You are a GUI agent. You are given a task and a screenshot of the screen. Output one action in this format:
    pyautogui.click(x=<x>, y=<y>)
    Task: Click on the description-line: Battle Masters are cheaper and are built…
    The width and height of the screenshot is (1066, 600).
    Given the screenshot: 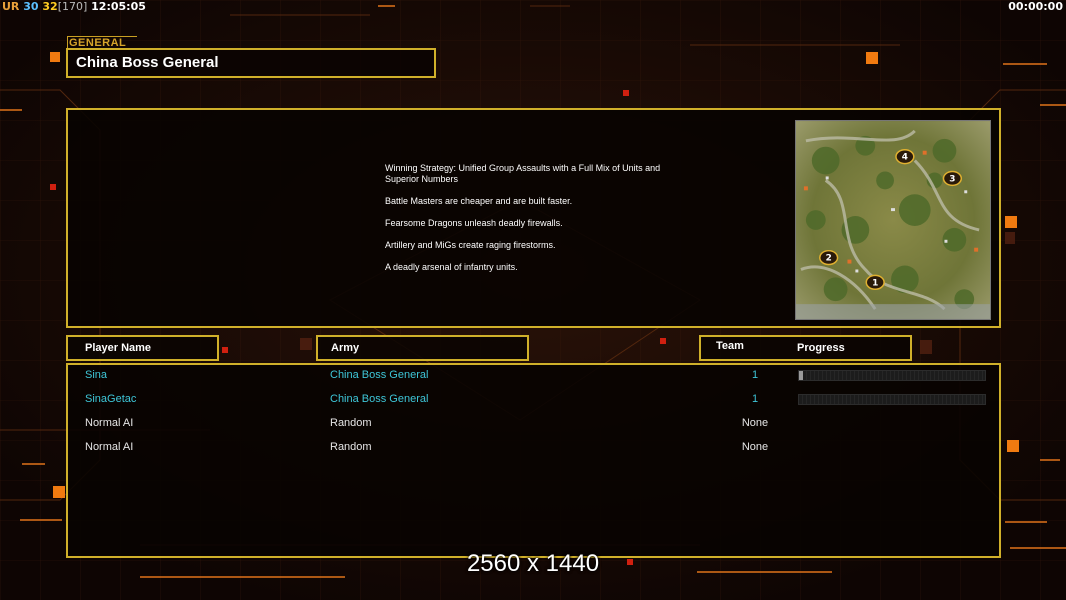 What is the action you would take?
    pyautogui.click(x=479, y=201)
    